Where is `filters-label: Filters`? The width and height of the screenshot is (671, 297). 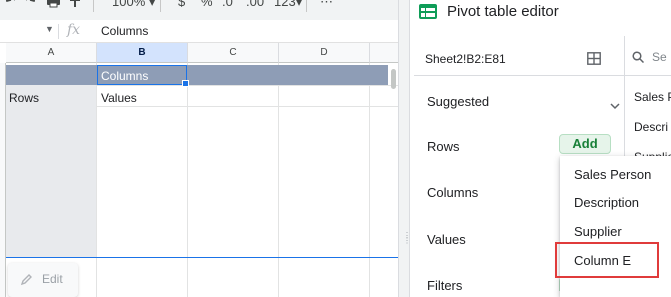 filters-label: Filters is located at coordinates (445, 285).